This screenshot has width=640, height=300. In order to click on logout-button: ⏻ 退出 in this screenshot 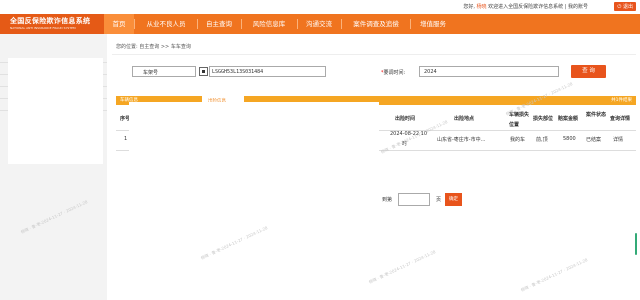, I will do `click(625, 6)`.